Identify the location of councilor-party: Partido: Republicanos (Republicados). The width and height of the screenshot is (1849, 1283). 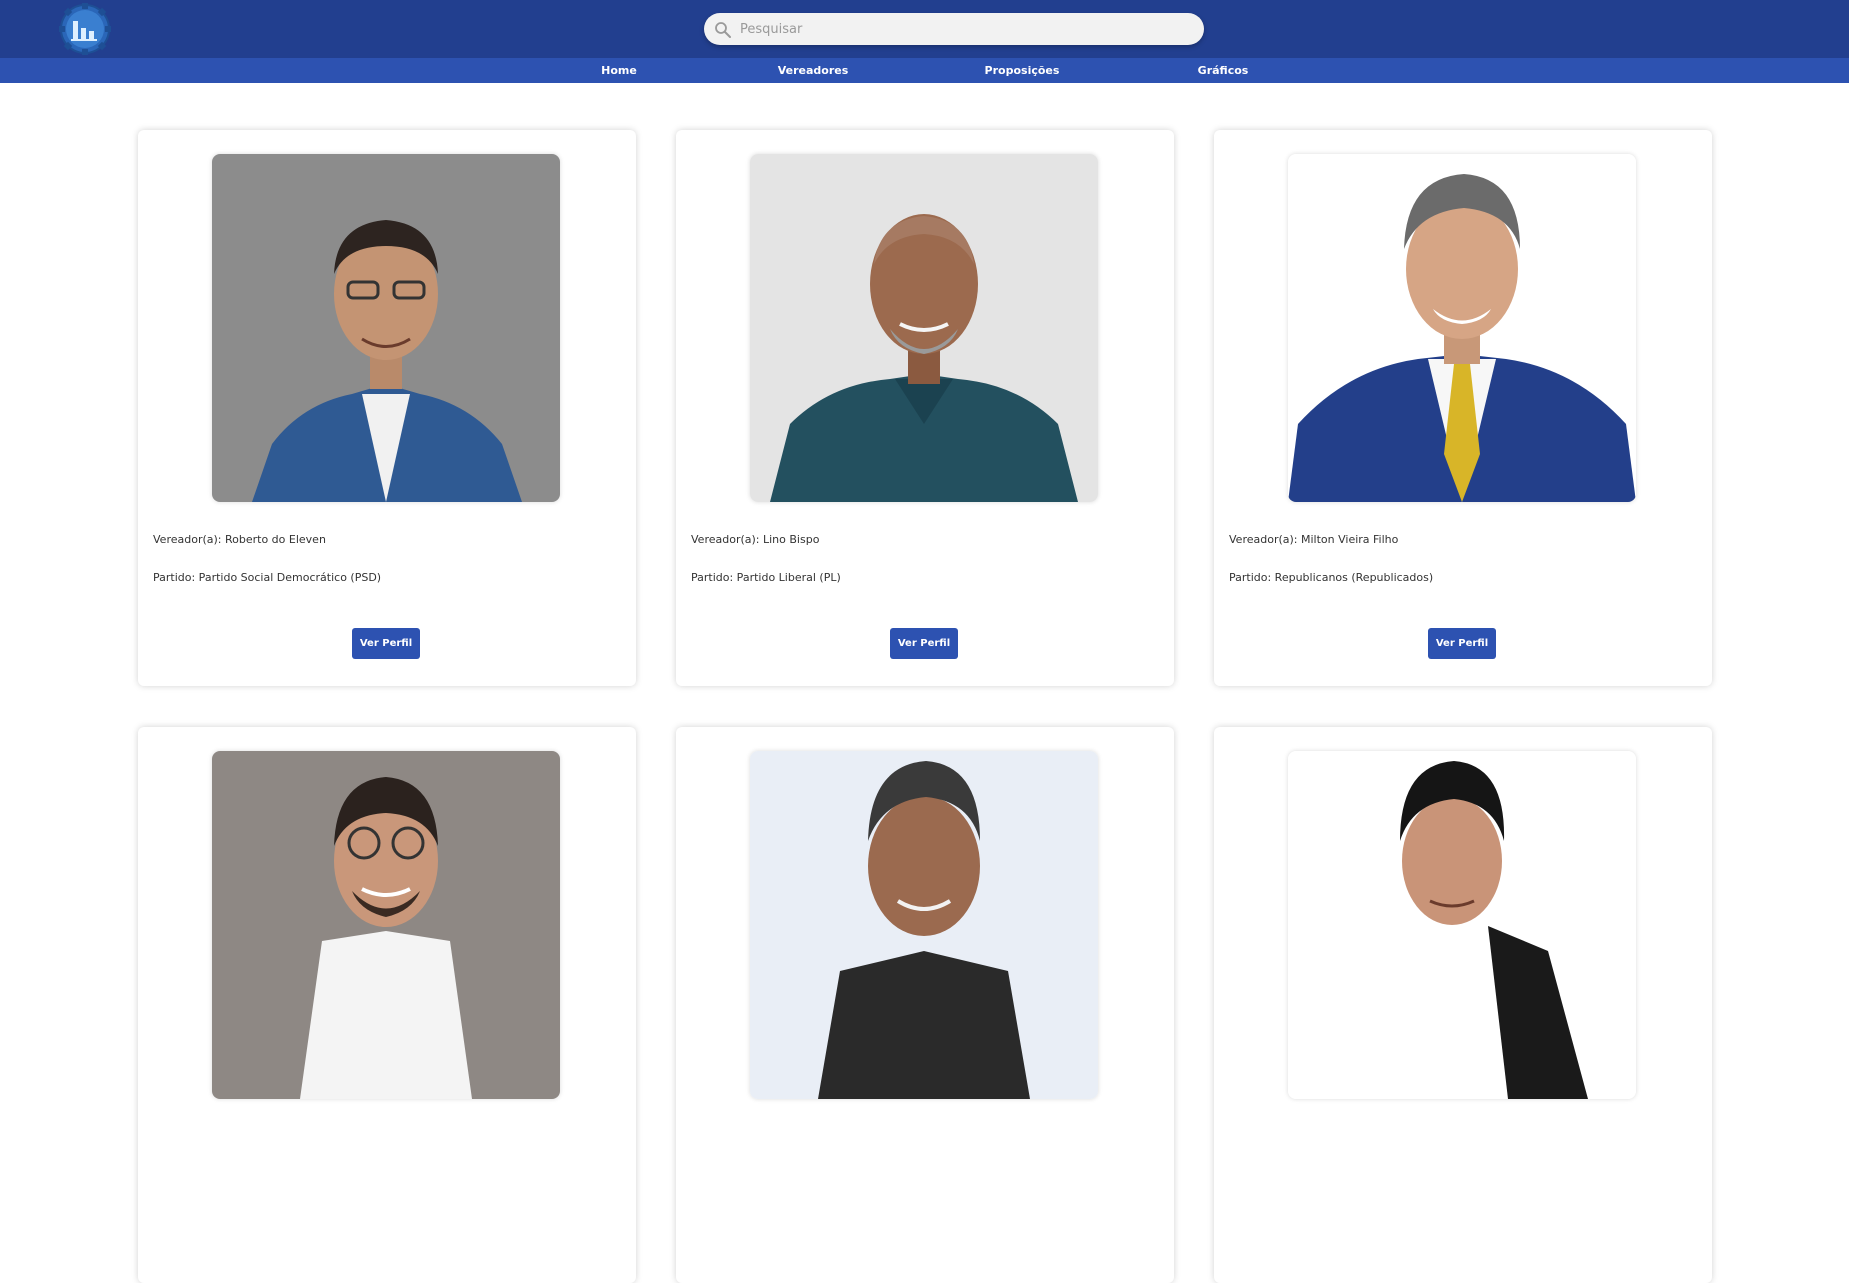
(1331, 577).